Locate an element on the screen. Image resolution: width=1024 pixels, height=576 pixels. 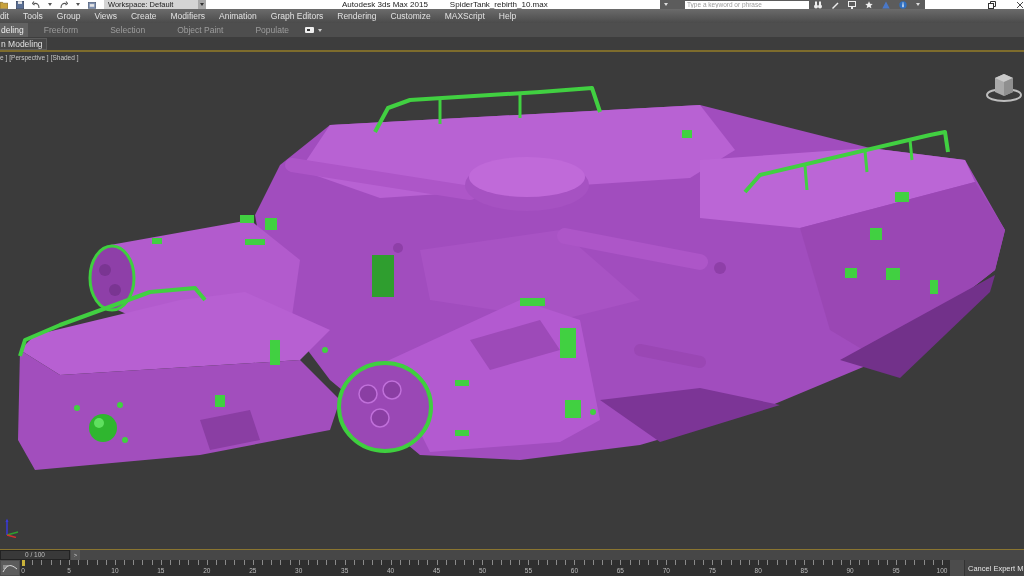
menu-item: Modifiers is located at coordinates (187, 16).